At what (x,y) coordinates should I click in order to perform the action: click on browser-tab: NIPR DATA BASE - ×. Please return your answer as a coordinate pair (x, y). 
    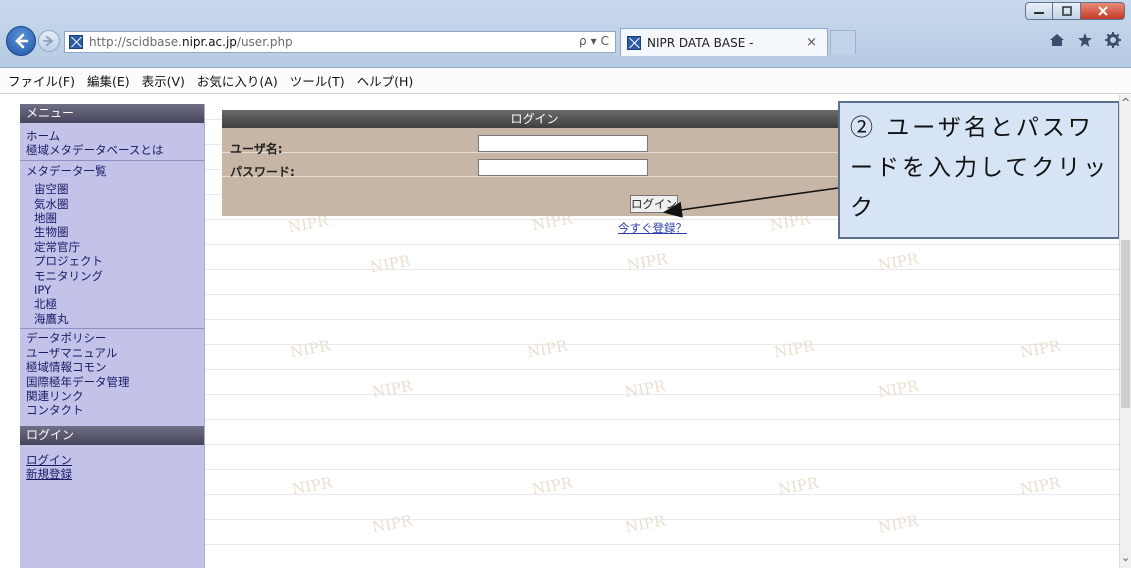
    Looking at the image, I should click on (724, 42).